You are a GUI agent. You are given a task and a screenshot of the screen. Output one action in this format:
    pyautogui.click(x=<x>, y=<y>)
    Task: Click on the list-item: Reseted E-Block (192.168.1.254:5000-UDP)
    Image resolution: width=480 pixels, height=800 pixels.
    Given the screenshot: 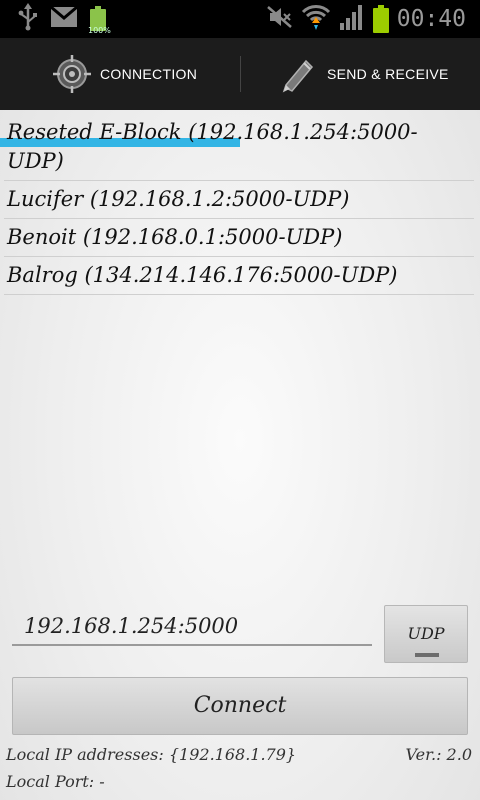 What is the action you would take?
    pyautogui.click(x=239, y=147)
    